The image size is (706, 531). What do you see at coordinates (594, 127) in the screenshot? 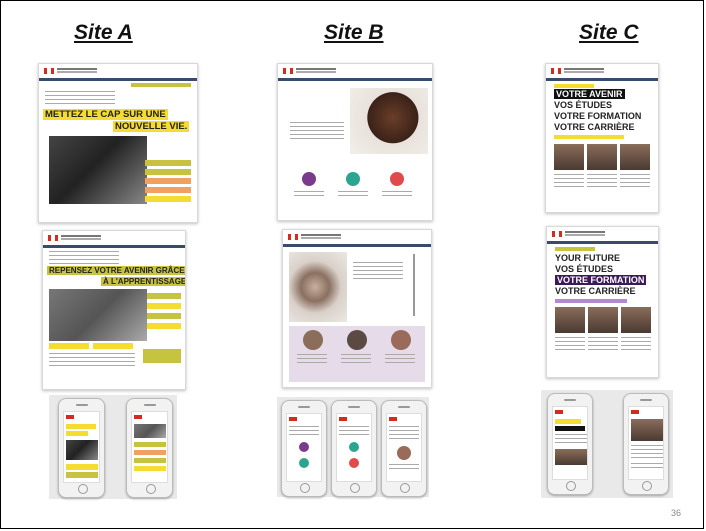
I see `site-c-line-4: VOTRE CARRIÈRE` at bounding box center [594, 127].